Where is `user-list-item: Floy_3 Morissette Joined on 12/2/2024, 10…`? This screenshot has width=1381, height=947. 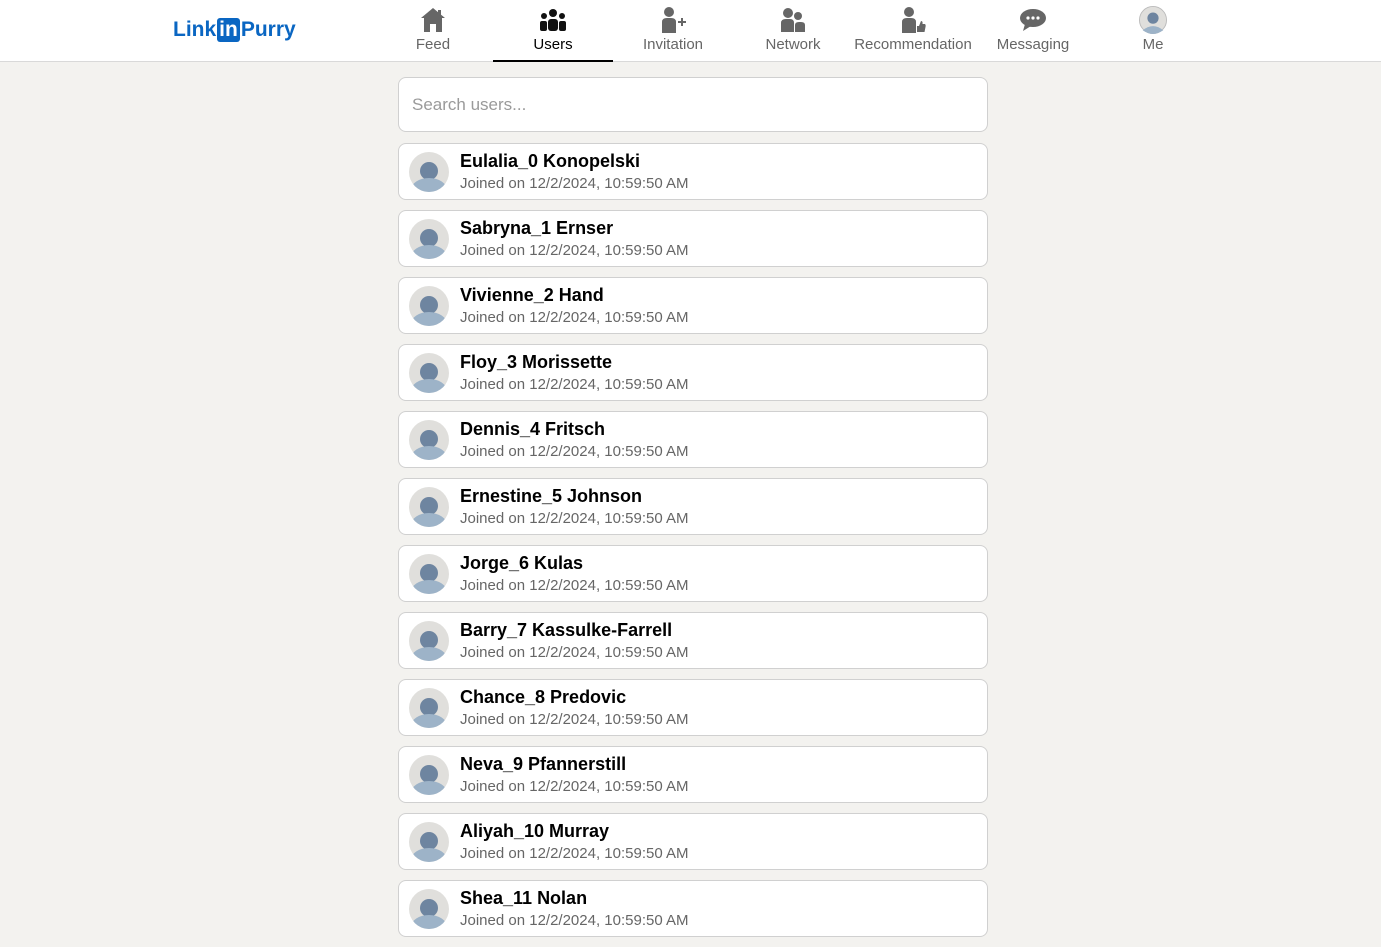
user-list-item: Floy_3 Morissette Joined on 12/2/2024, 10… is located at coordinates (693, 372).